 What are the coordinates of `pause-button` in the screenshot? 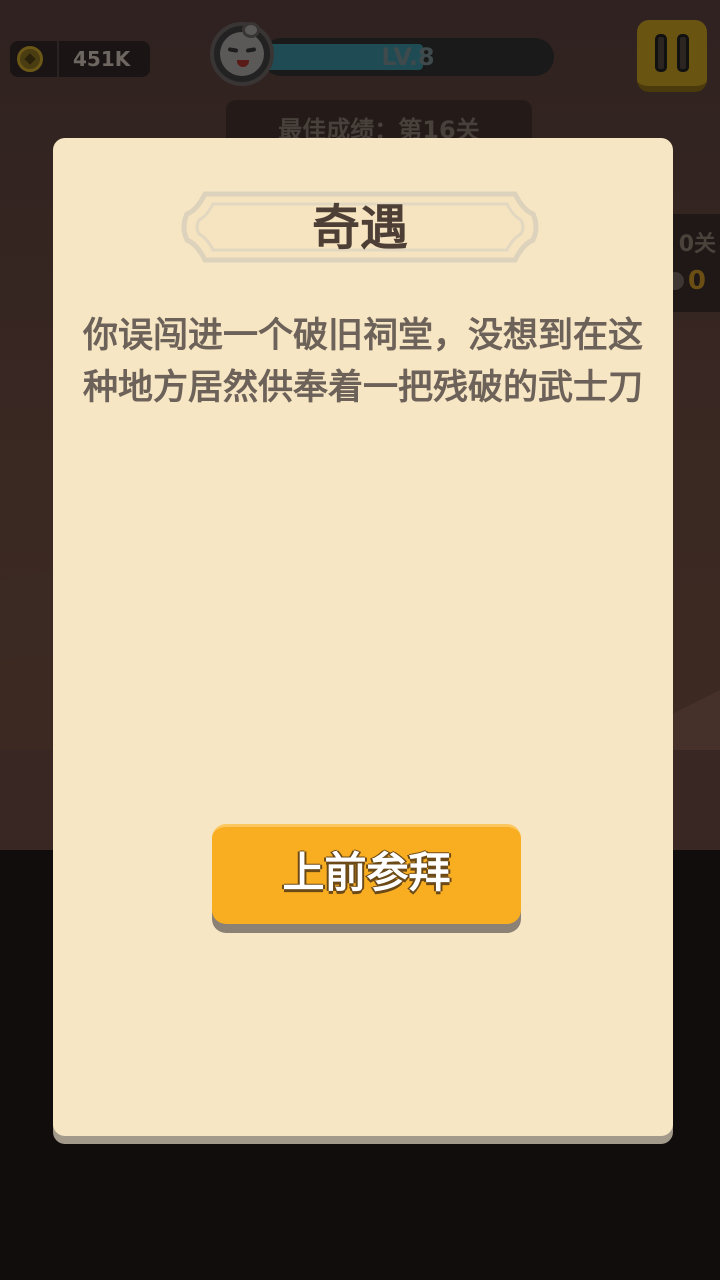 It's located at (672, 56).